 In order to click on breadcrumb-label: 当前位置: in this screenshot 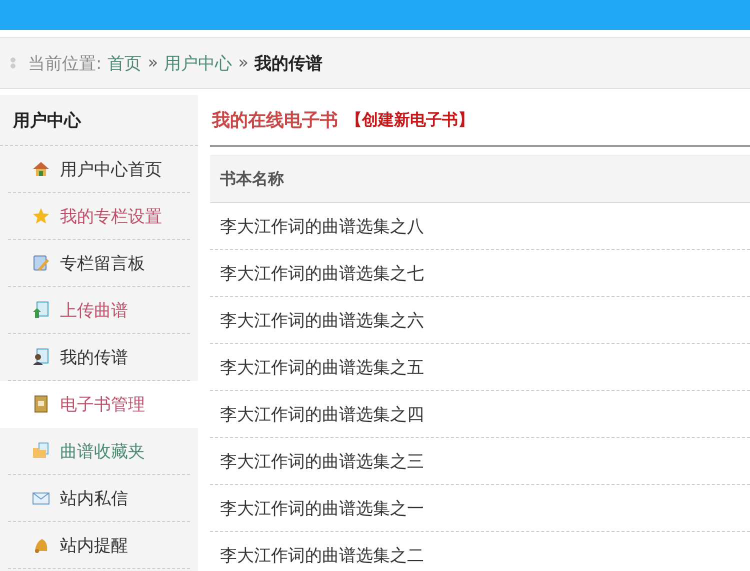, I will do `click(65, 63)`.